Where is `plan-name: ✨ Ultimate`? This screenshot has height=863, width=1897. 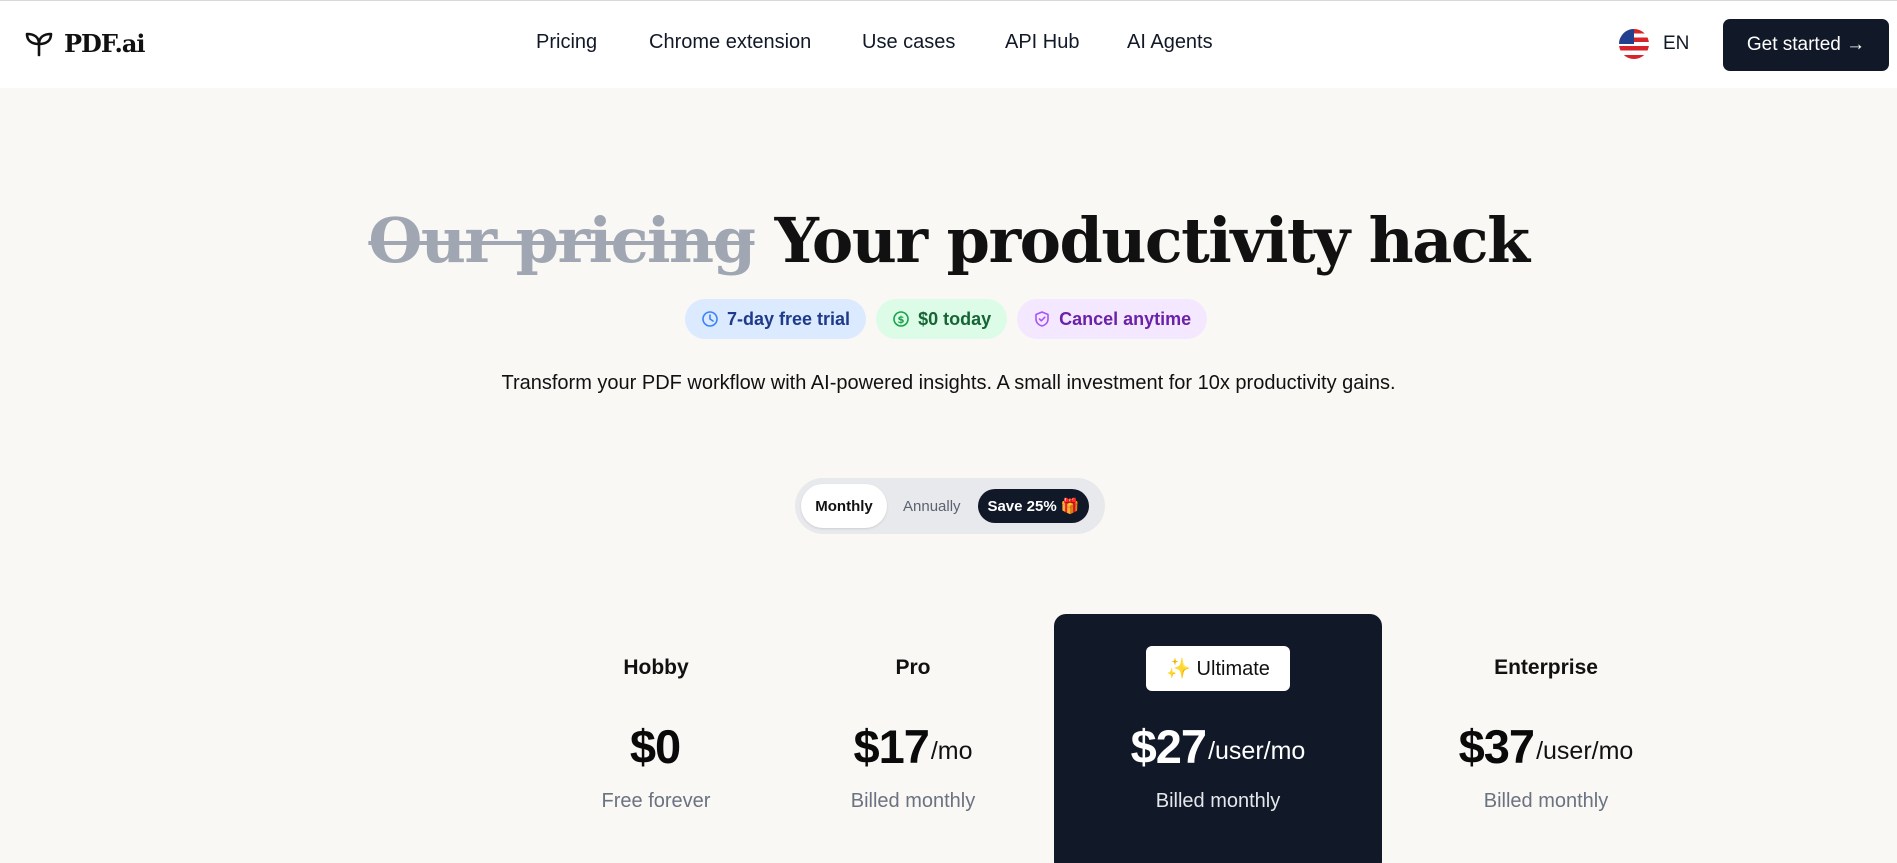 plan-name: ✨ Ultimate is located at coordinates (1218, 668).